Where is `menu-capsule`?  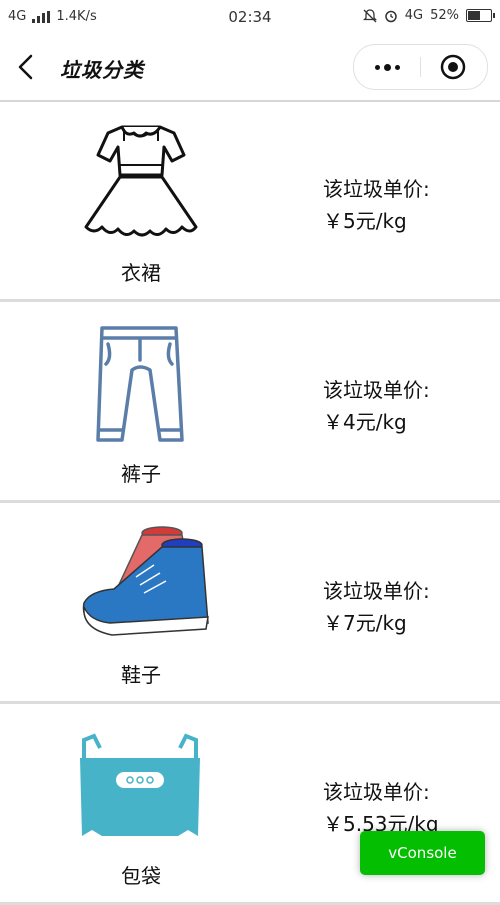
menu-capsule is located at coordinates (420, 67).